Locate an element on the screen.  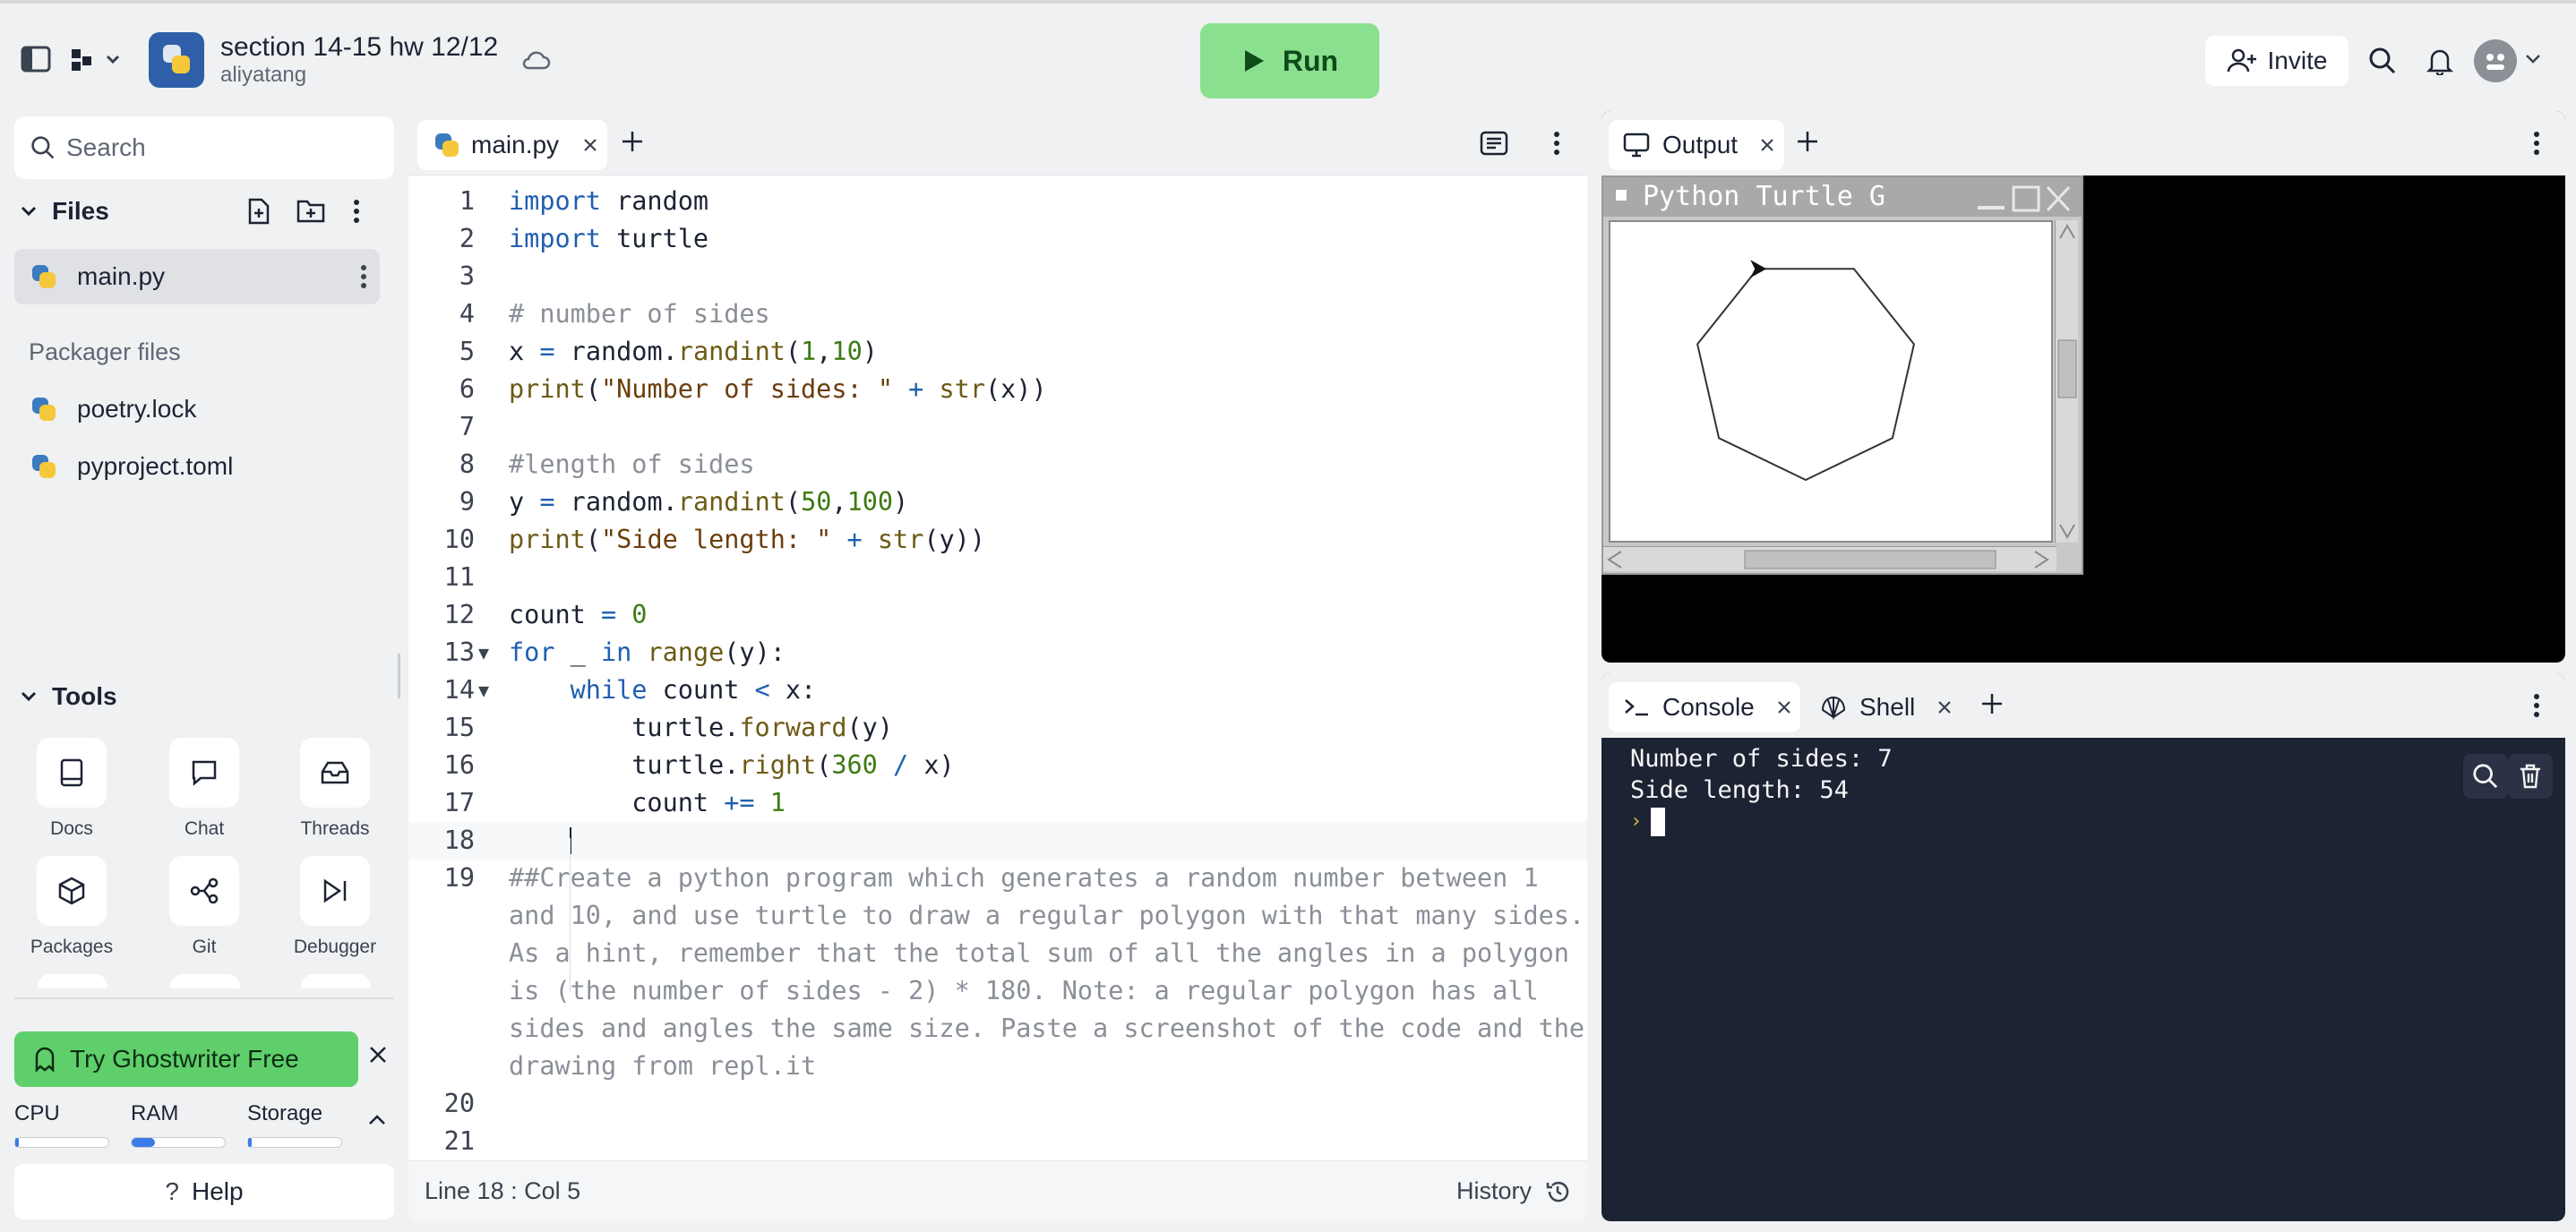
file-item-poetry-lock: poetry.lock is located at coordinates (197, 409).